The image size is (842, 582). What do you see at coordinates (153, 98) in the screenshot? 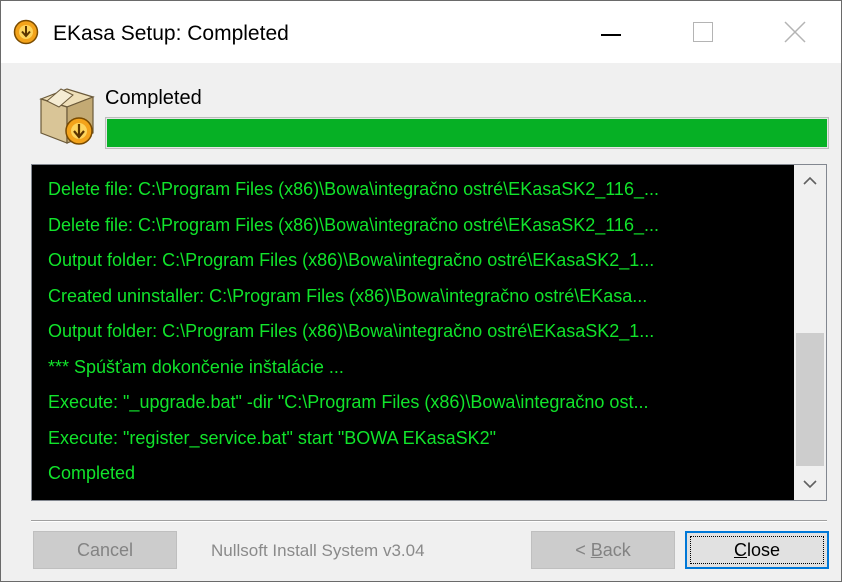
I see `status-label: Completed` at bounding box center [153, 98].